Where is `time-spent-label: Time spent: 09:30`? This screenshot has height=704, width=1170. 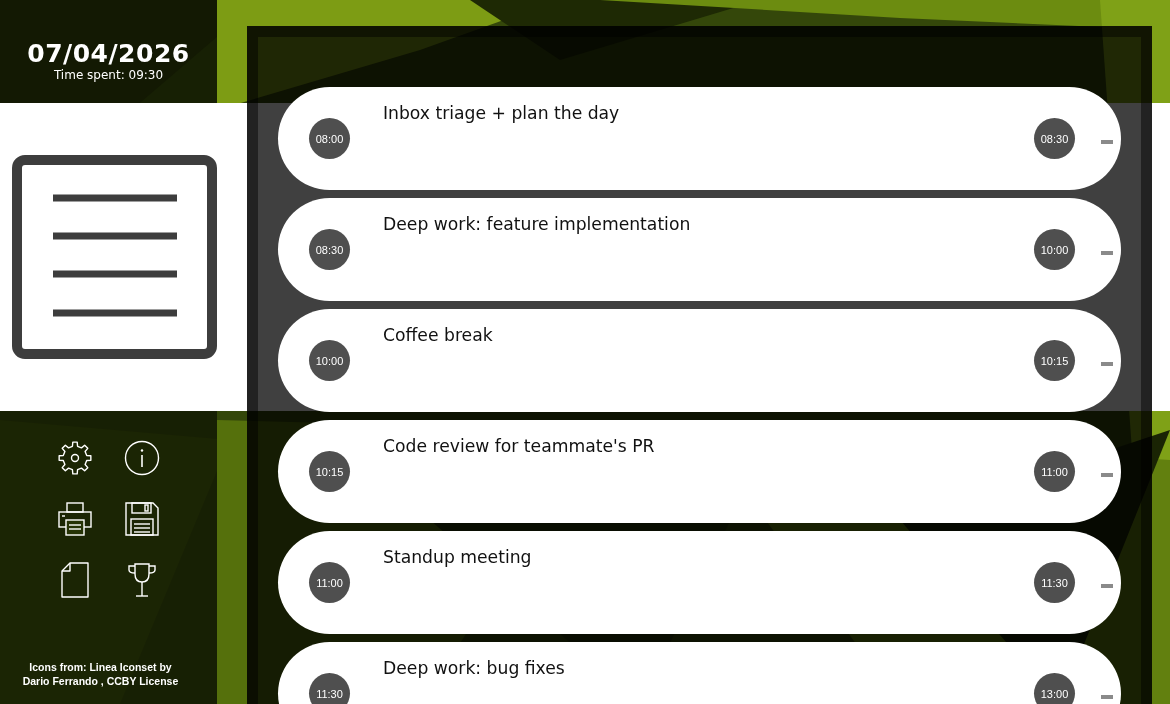
time-spent-label: Time spent: 09:30 is located at coordinates (108, 75).